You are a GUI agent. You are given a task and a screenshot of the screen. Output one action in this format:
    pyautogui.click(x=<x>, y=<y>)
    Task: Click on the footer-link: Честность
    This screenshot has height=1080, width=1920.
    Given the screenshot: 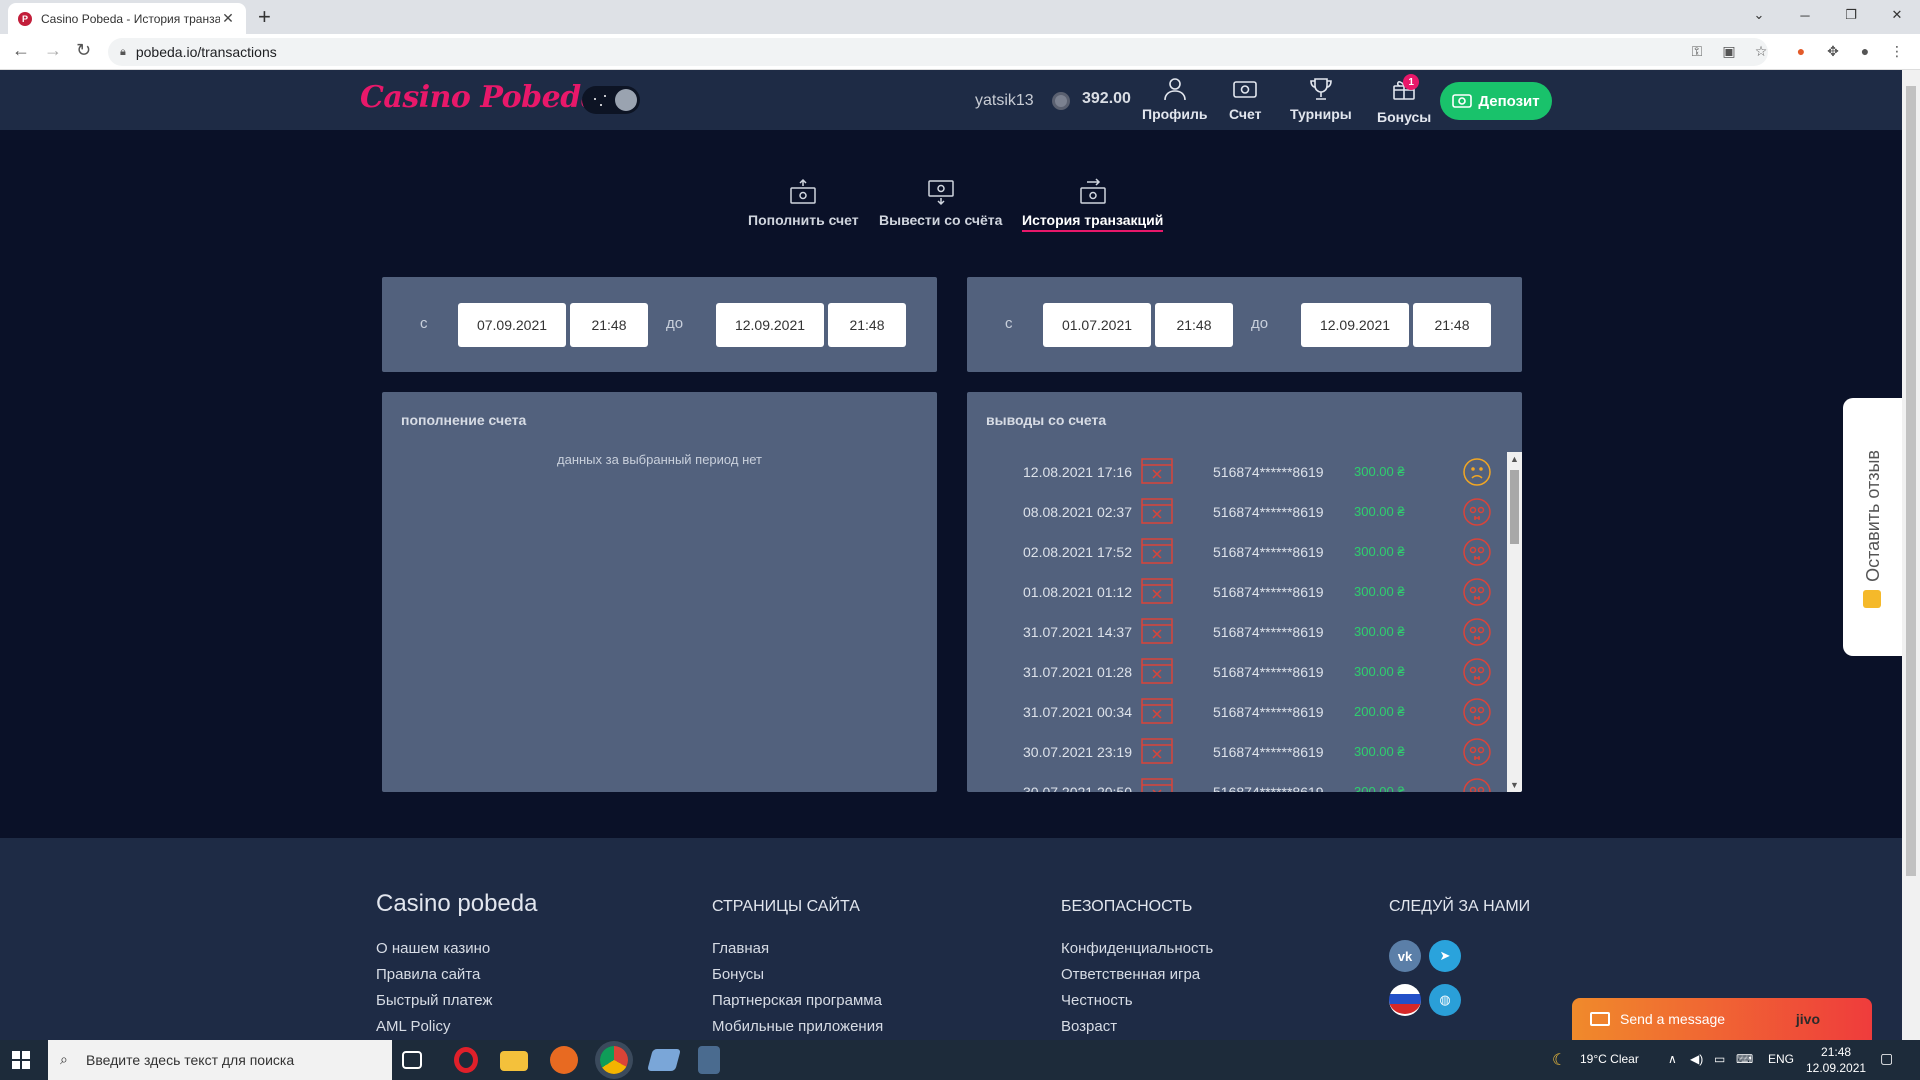 What is the action you would take?
    pyautogui.click(x=1097, y=1000)
    